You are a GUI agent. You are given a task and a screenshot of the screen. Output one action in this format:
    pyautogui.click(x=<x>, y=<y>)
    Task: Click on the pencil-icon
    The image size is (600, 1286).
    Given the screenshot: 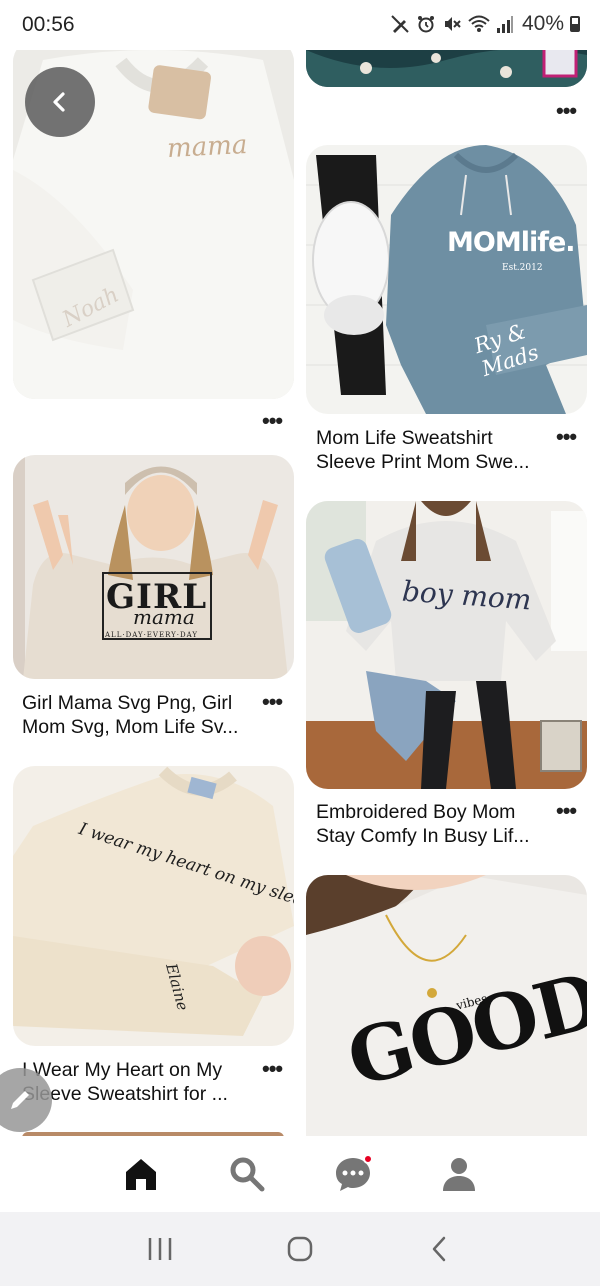 What is the action you would take?
    pyautogui.click(x=20, y=1100)
    